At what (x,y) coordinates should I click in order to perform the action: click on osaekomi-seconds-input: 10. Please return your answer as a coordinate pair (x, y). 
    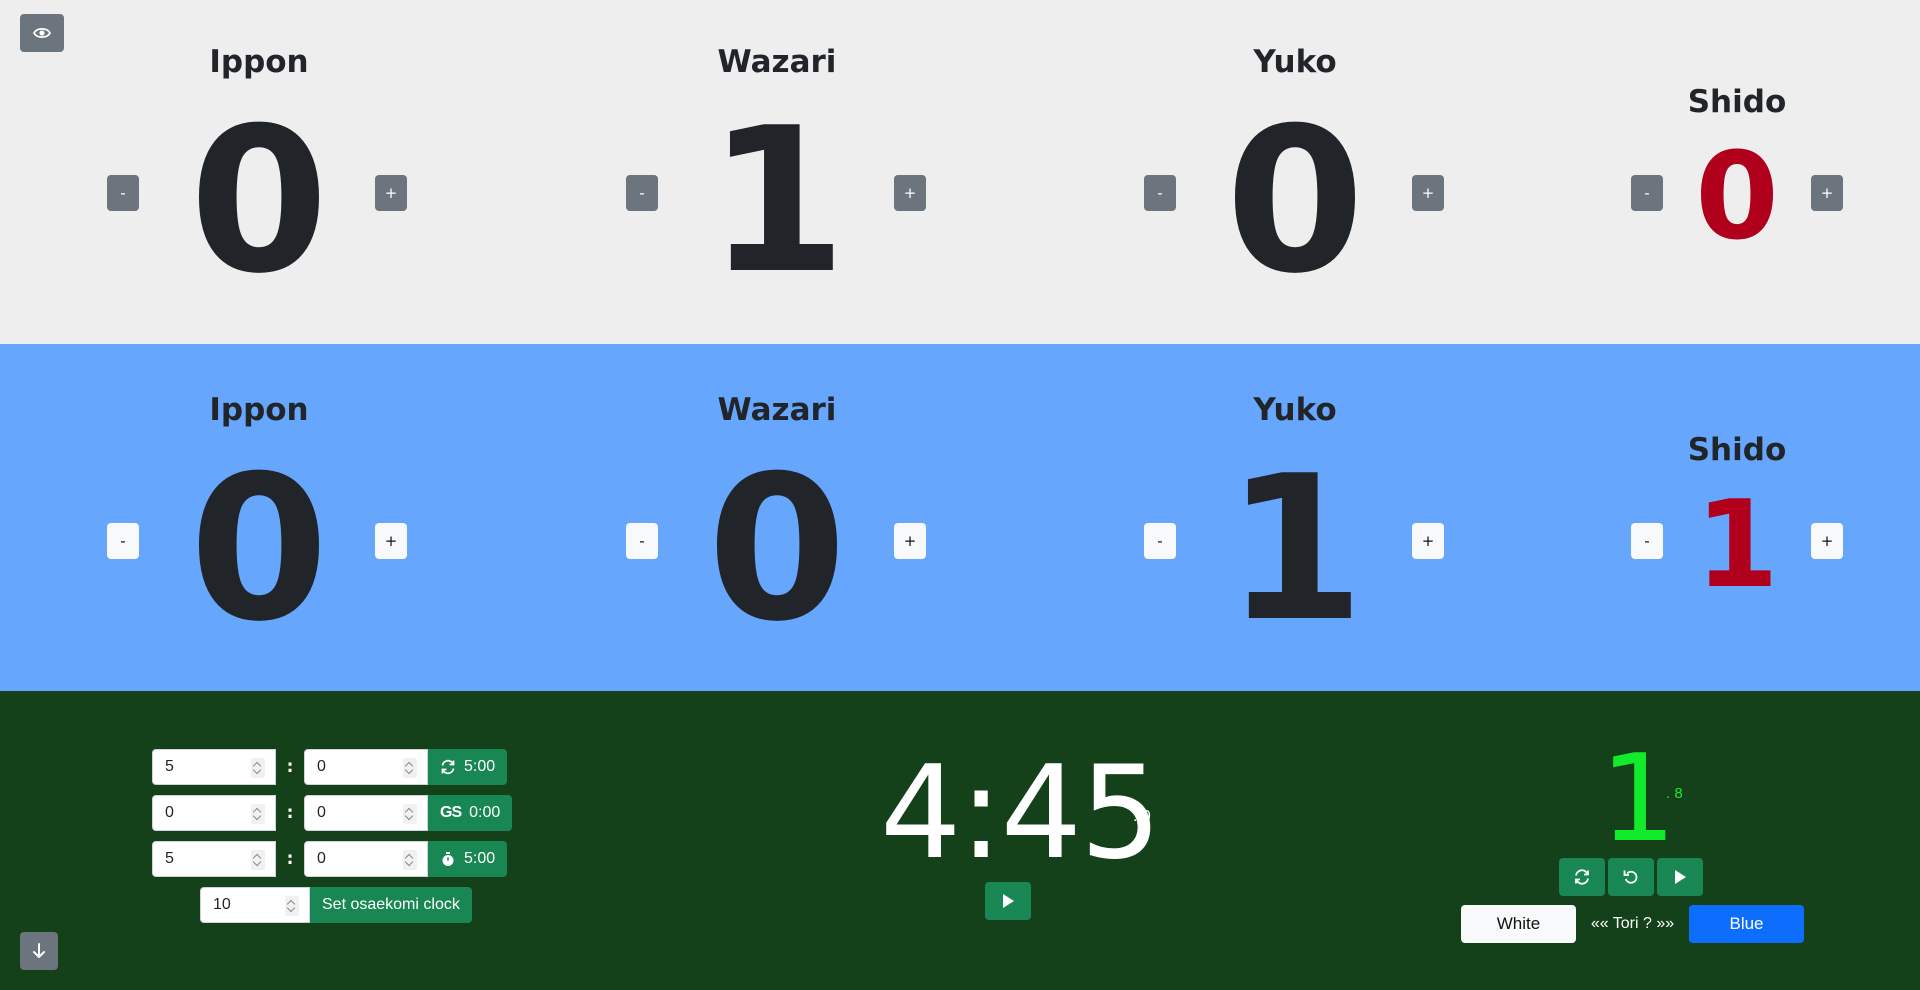
    Looking at the image, I should click on (255, 905).